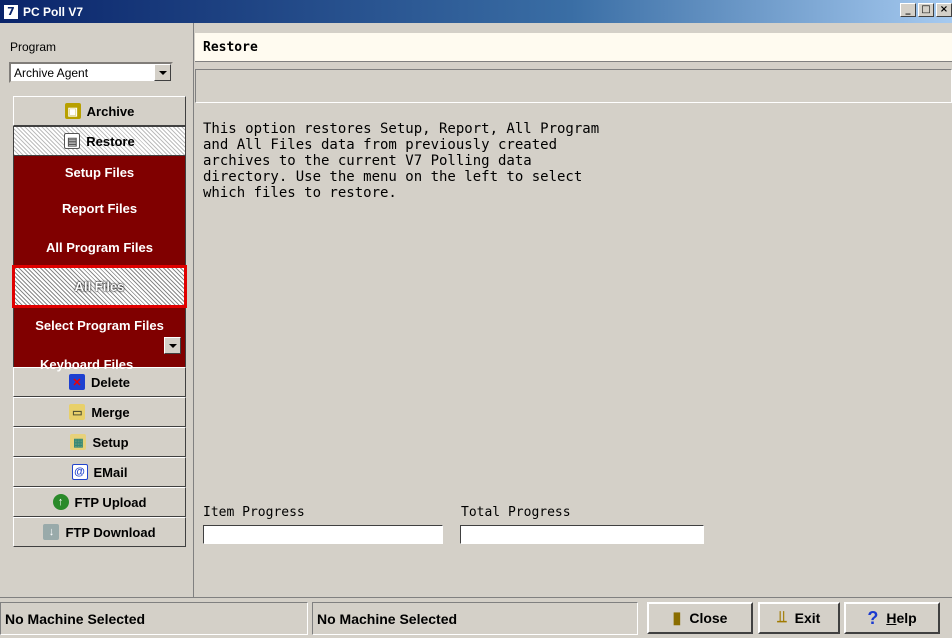 This screenshot has width=952, height=638. What do you see at coordinates (99, 364) in the screenshot?
I see `sidebar-item-keyboard-files: Keyboard Files` at bounding box center [99, 364].